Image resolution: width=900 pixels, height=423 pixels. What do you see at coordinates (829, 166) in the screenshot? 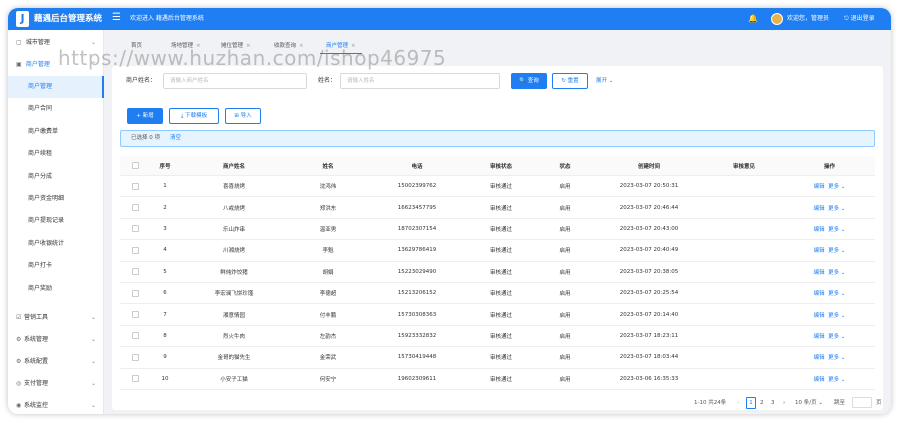
I see `column-header: 操作` at bounding box center [829, 166].